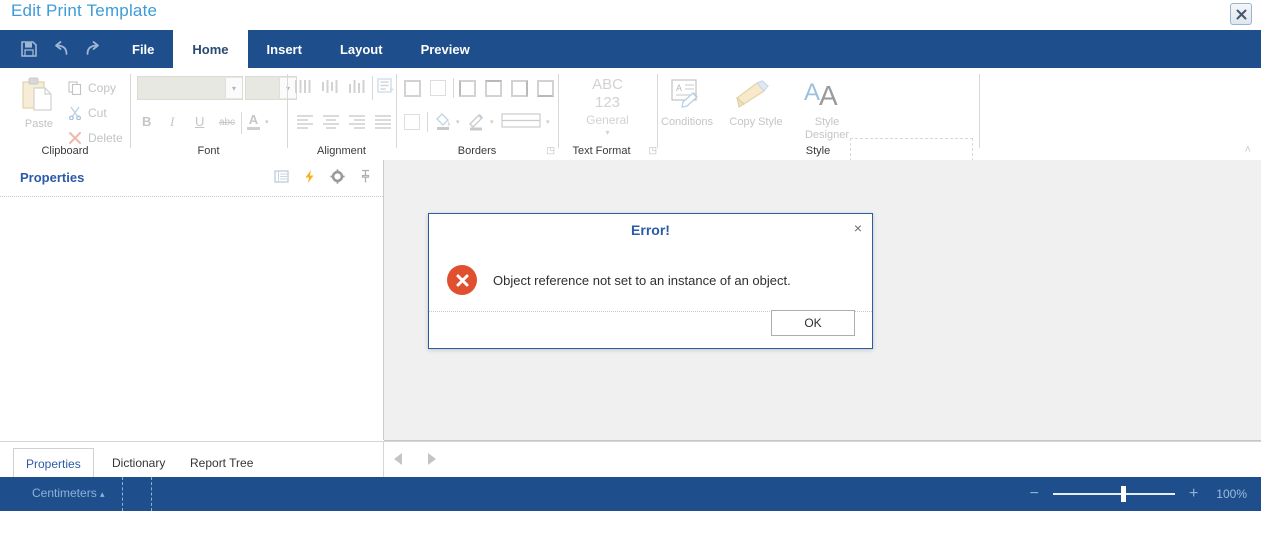 This screenshot has height=559, width=1261. I want to click on cut-button: Cut, so click(87, 113).